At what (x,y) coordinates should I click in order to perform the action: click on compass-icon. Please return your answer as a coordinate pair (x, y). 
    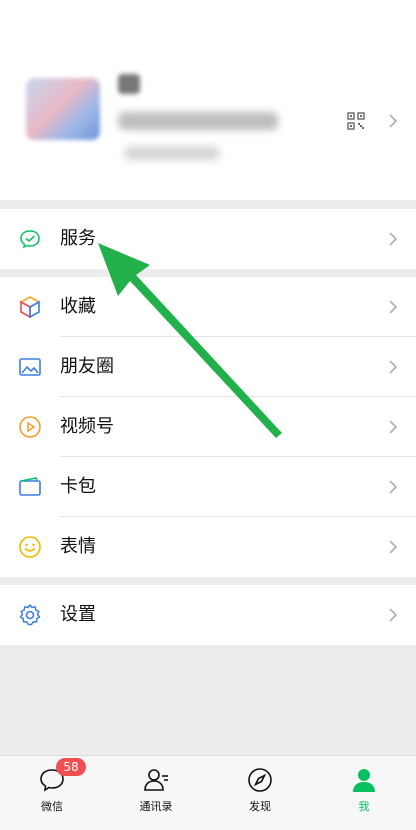
    Looking at the image, I should click on (260, 780).